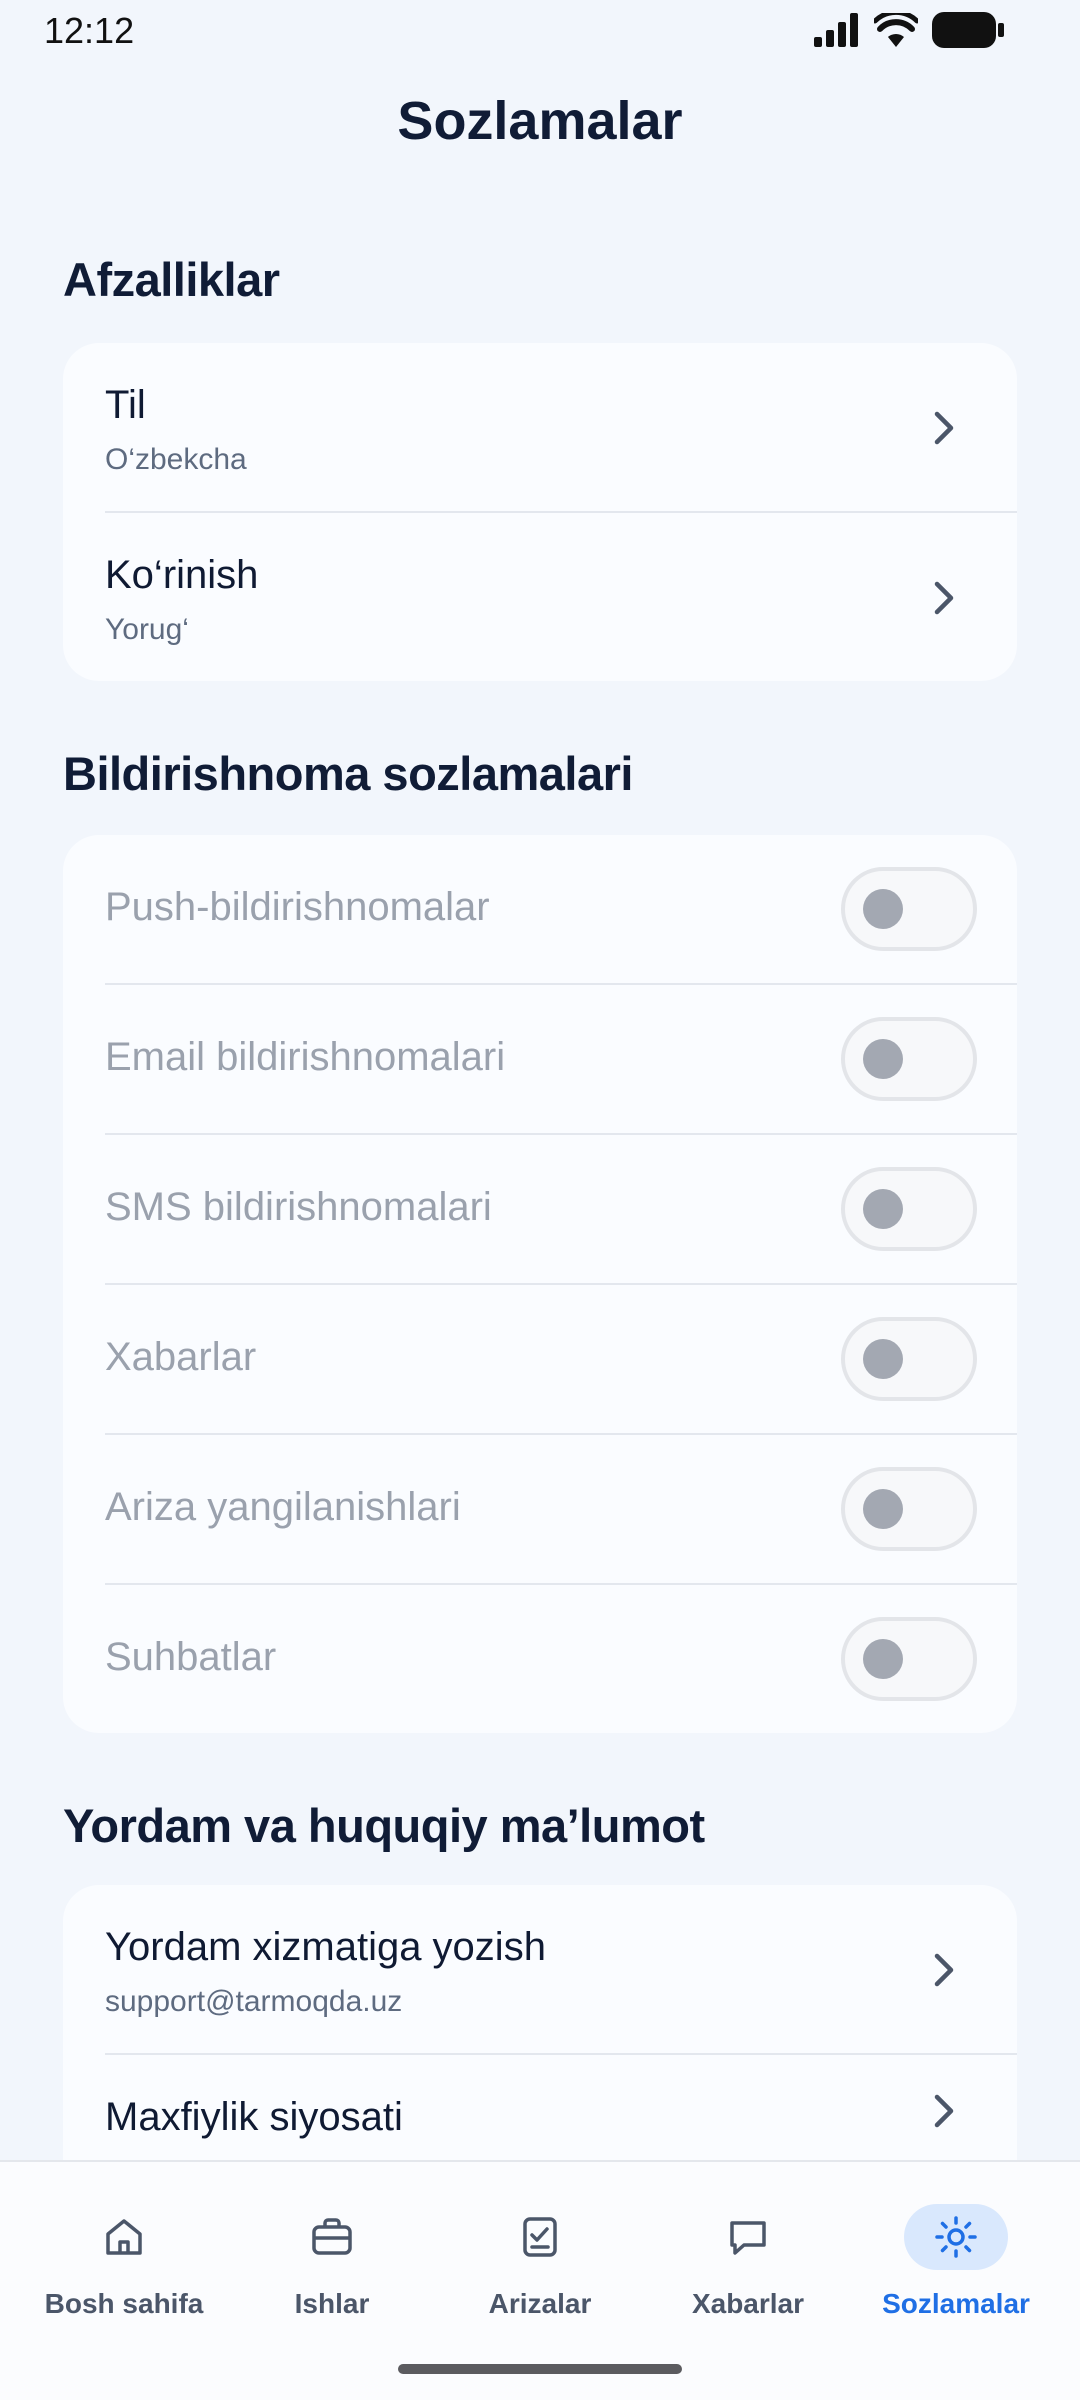 The width and height of the screenshot is (1080, 2400). What do you see at coordinates (540, 121) in the screenshot?
I see `page-title: Sozlamalar` at bounding box center [540, 121].